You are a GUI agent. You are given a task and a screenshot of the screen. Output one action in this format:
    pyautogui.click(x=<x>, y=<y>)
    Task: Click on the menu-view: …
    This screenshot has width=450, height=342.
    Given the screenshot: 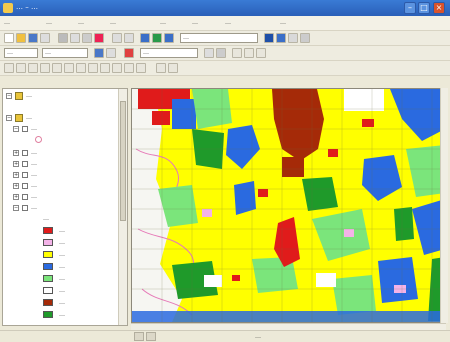 What is the action you would take?
    pyautogui.click(x=81, y=23)
    